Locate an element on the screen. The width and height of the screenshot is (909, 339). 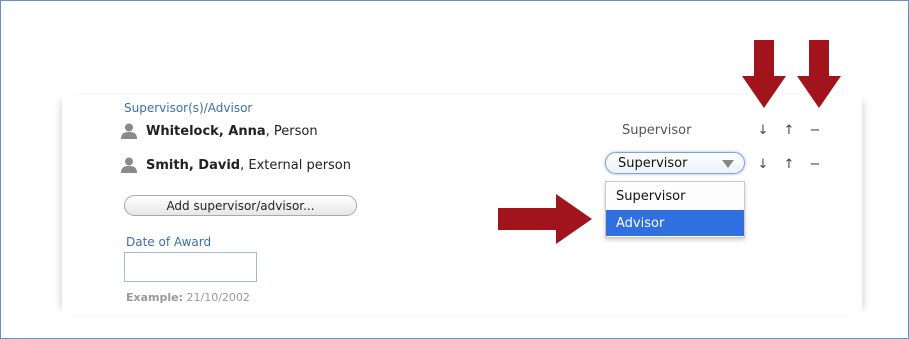
person-name: Smith, David is located at coordinates (193, 165).